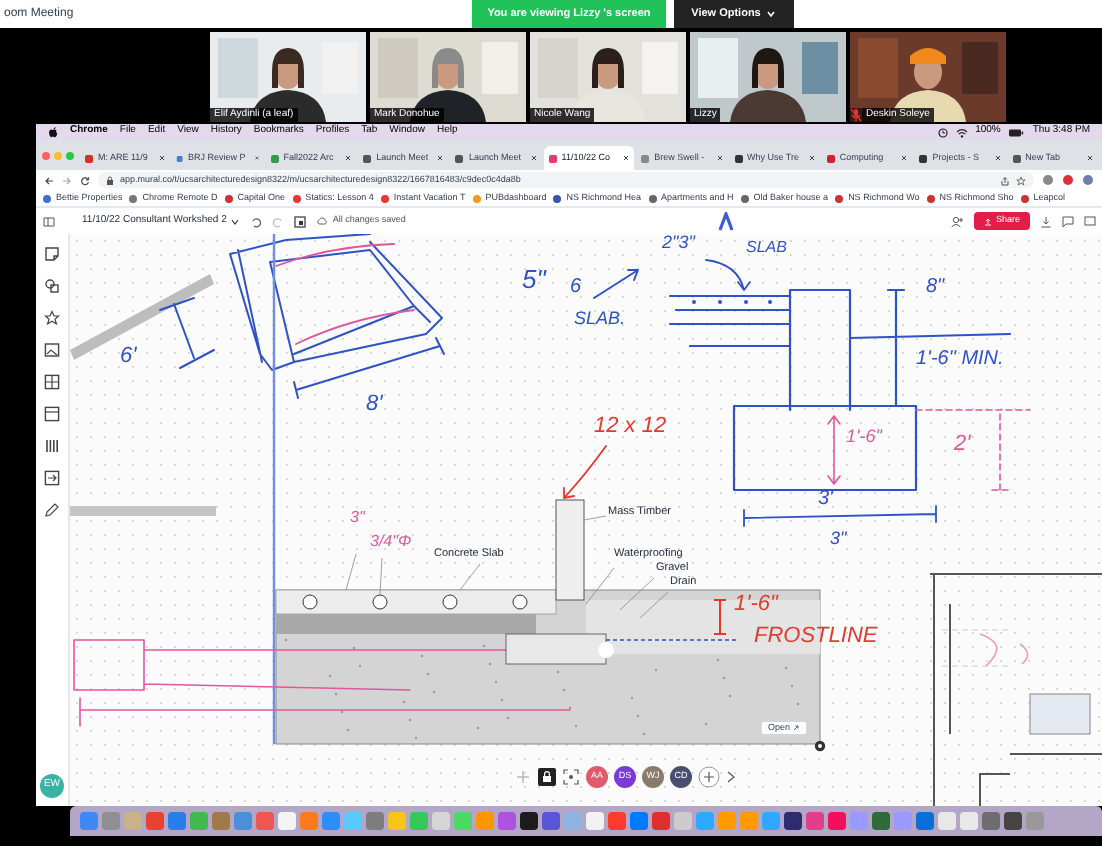 The width and height of the screenshot is (1102, 846). I want to click on handwritten-note: 8", so click(935, 288).